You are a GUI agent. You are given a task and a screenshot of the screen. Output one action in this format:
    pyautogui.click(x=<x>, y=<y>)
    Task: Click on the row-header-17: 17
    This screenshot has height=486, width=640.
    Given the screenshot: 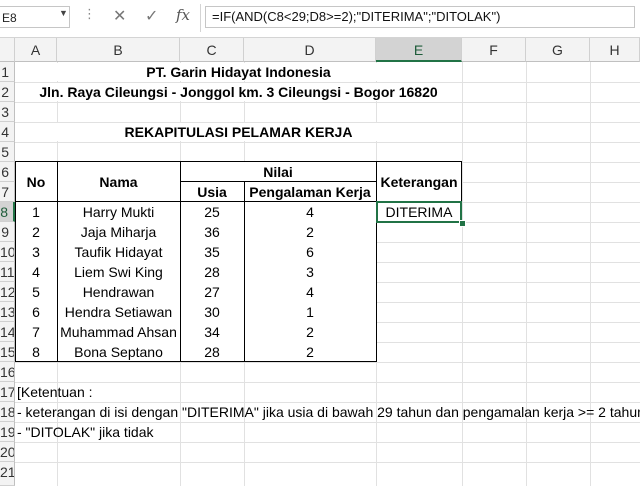 What is the action you would take?
    pyautogui.click(x=7, y=392)
    